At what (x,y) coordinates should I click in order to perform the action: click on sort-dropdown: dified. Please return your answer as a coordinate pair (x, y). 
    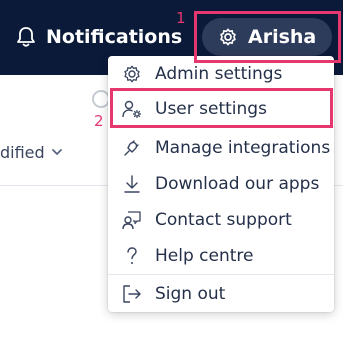
    Looking at the image, I should click on (31, 152).